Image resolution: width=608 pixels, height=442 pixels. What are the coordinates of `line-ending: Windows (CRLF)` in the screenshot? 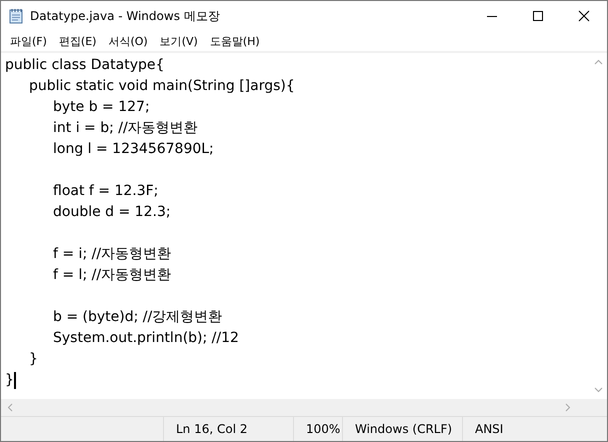 It's located at (403, 429).